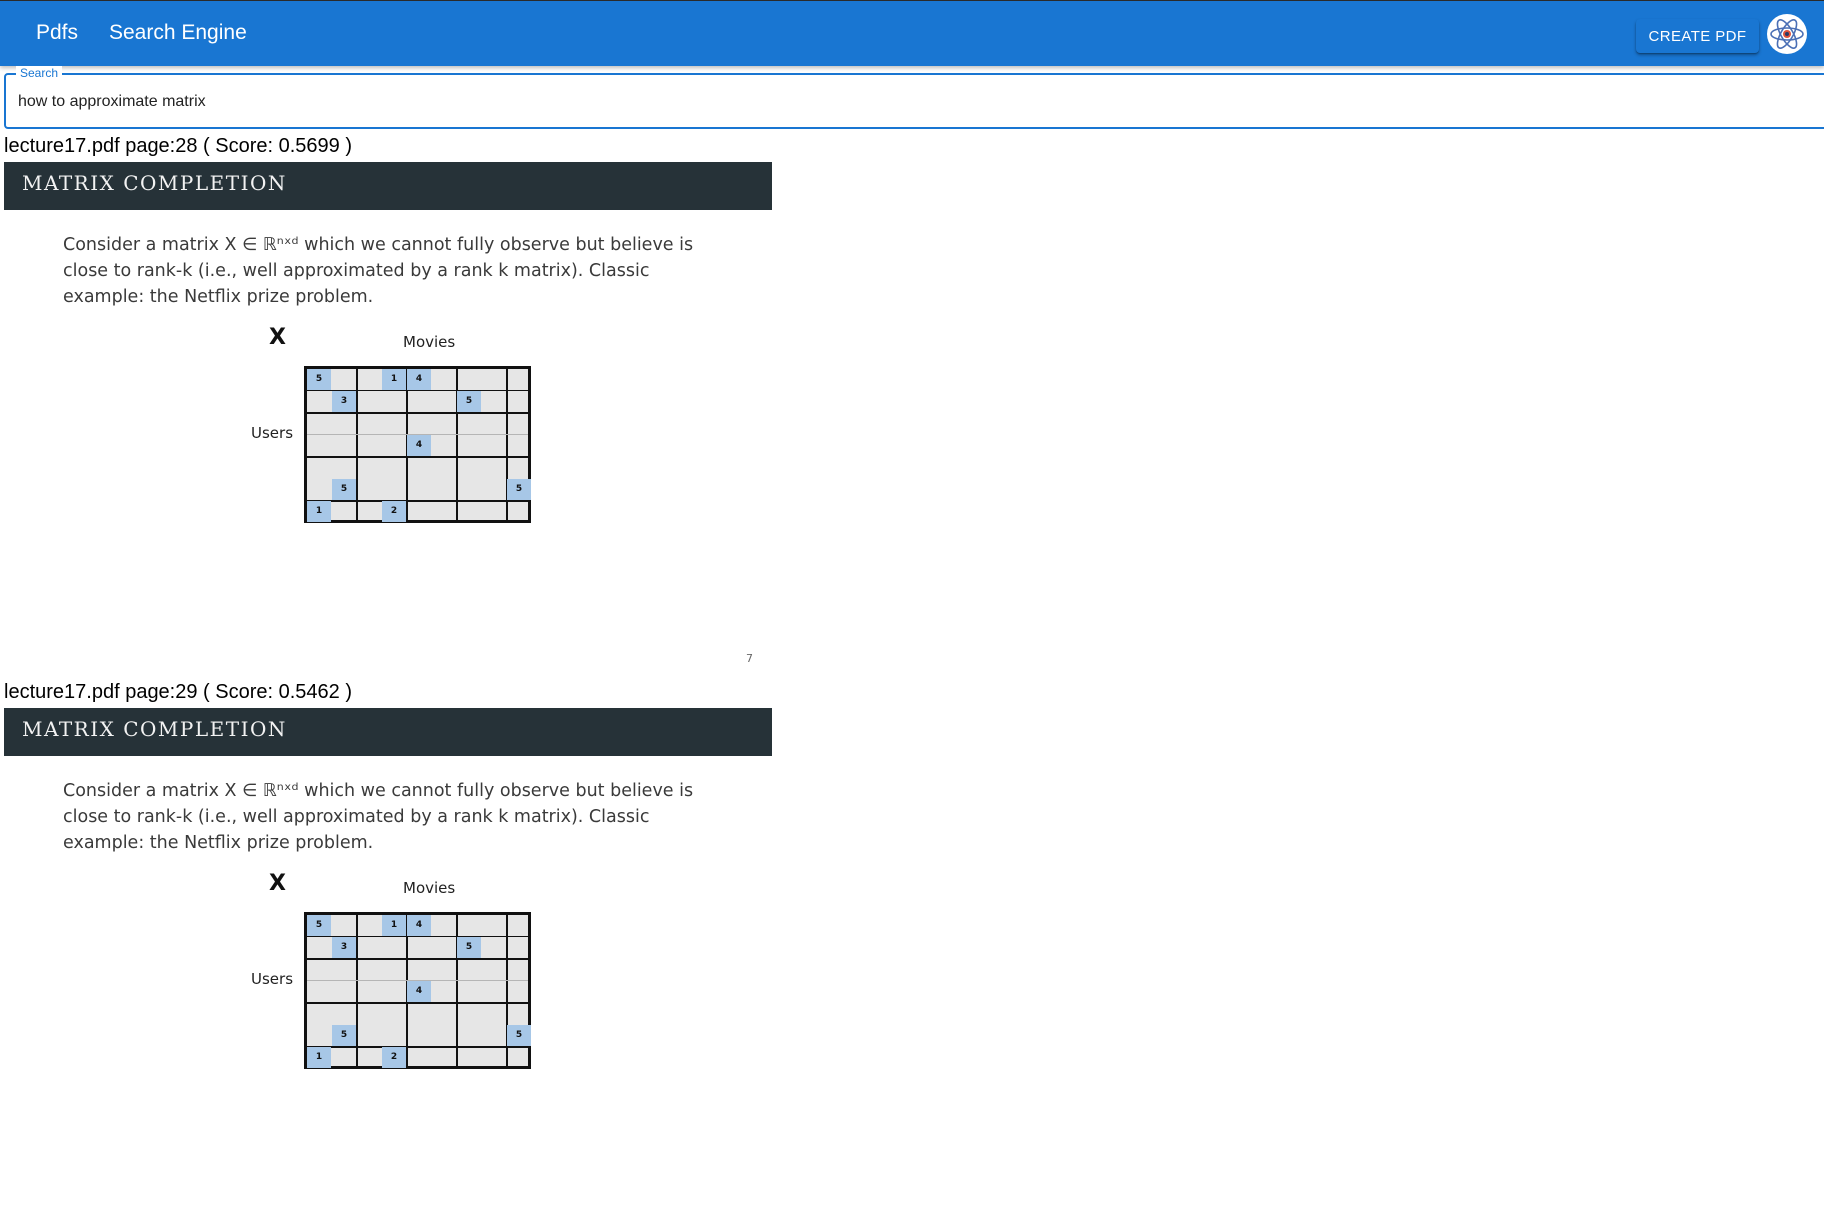 This screenshot has height=1220, width=1824. What do you see at coordinates (912, 33) in the screenshot?
I see `app-bar: Pdfs Search Engine CREATE PDF` at bounding box center [912, 33].